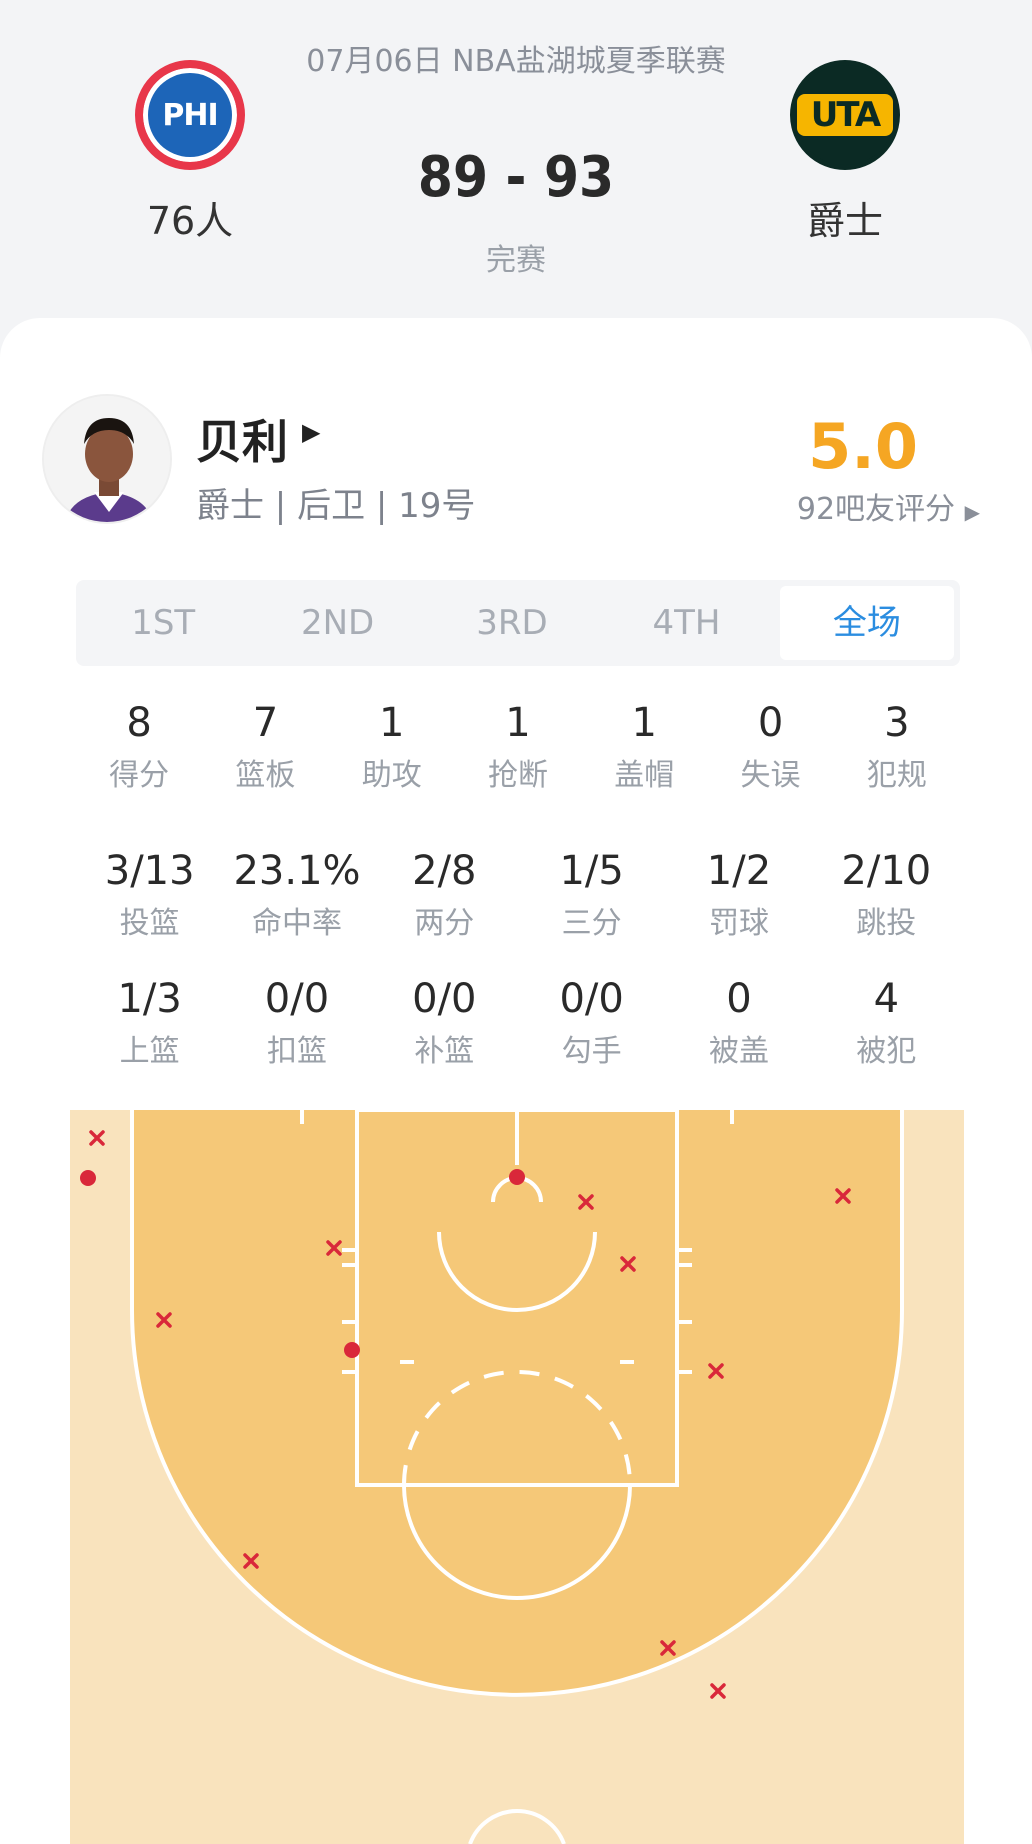 This screenshot has height=1844, width=1032. What do you see at coordinates (139, 775) in the screenshot?
I see `stat-label: 得分` at bounding box center [139, 775].